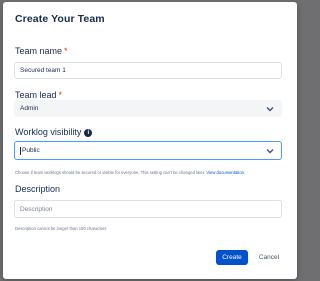 The width and height of the screenshot is (320, 281). I want to click on text-cursor, so click(20, 150).